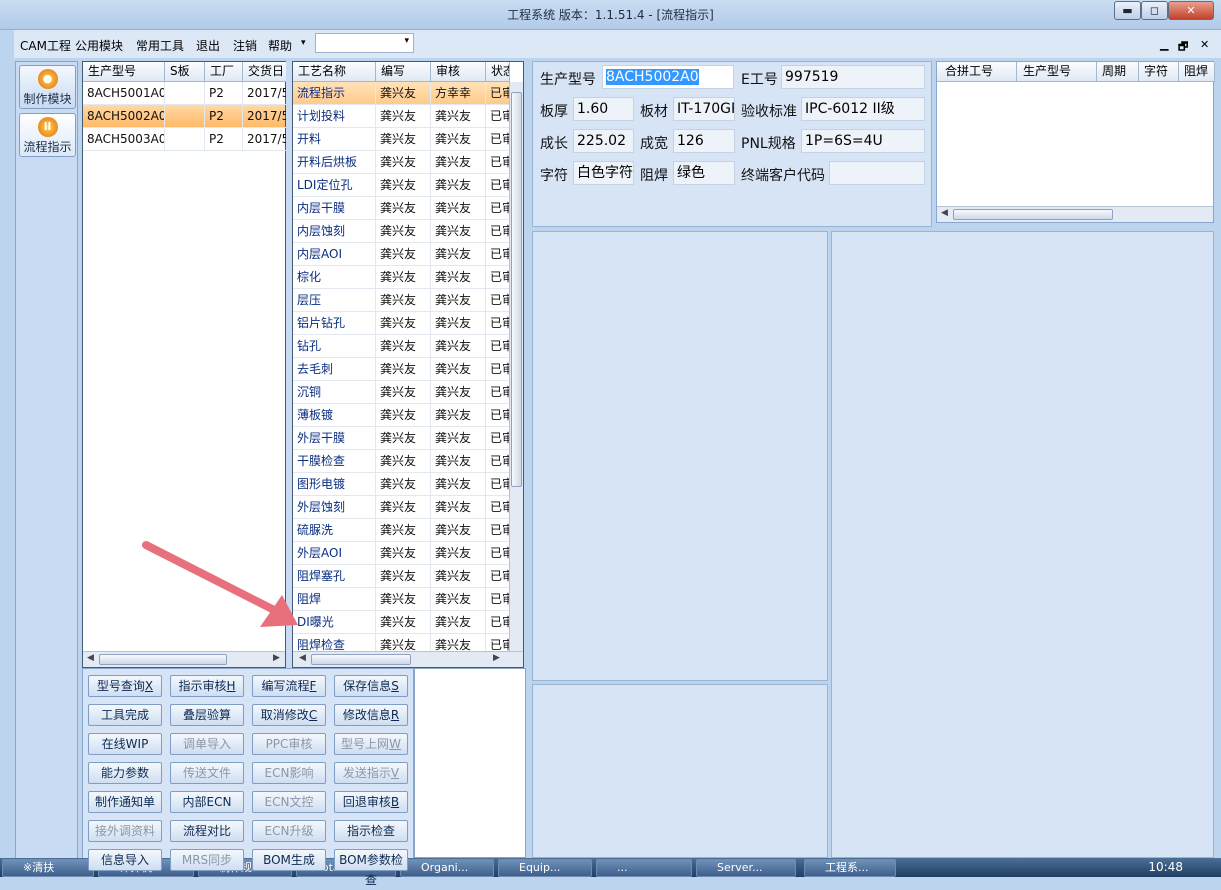 The width and height of the screenshot is (1221, 890). What do you see at coordinates (289, 773) in the screenshot?
I see `action-button: ECN影响` at bounding box center [289, 773].